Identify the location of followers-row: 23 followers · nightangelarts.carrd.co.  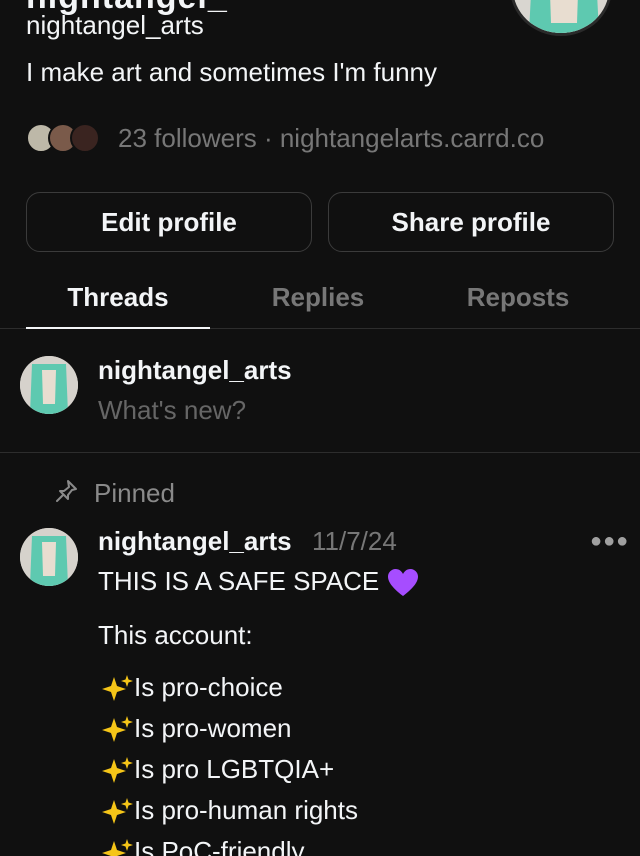
(285, 138).